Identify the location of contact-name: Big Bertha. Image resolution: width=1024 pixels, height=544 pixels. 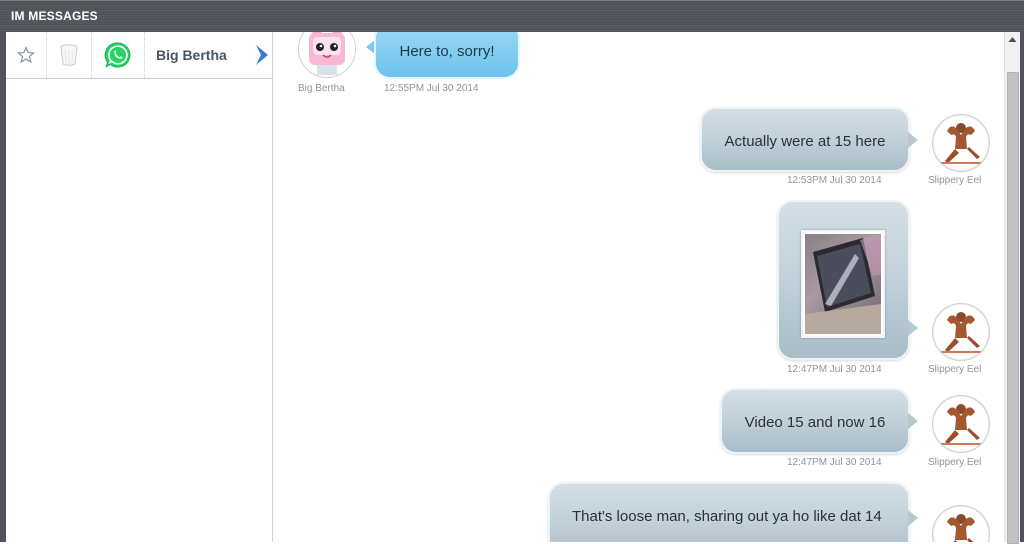
(191, 55).